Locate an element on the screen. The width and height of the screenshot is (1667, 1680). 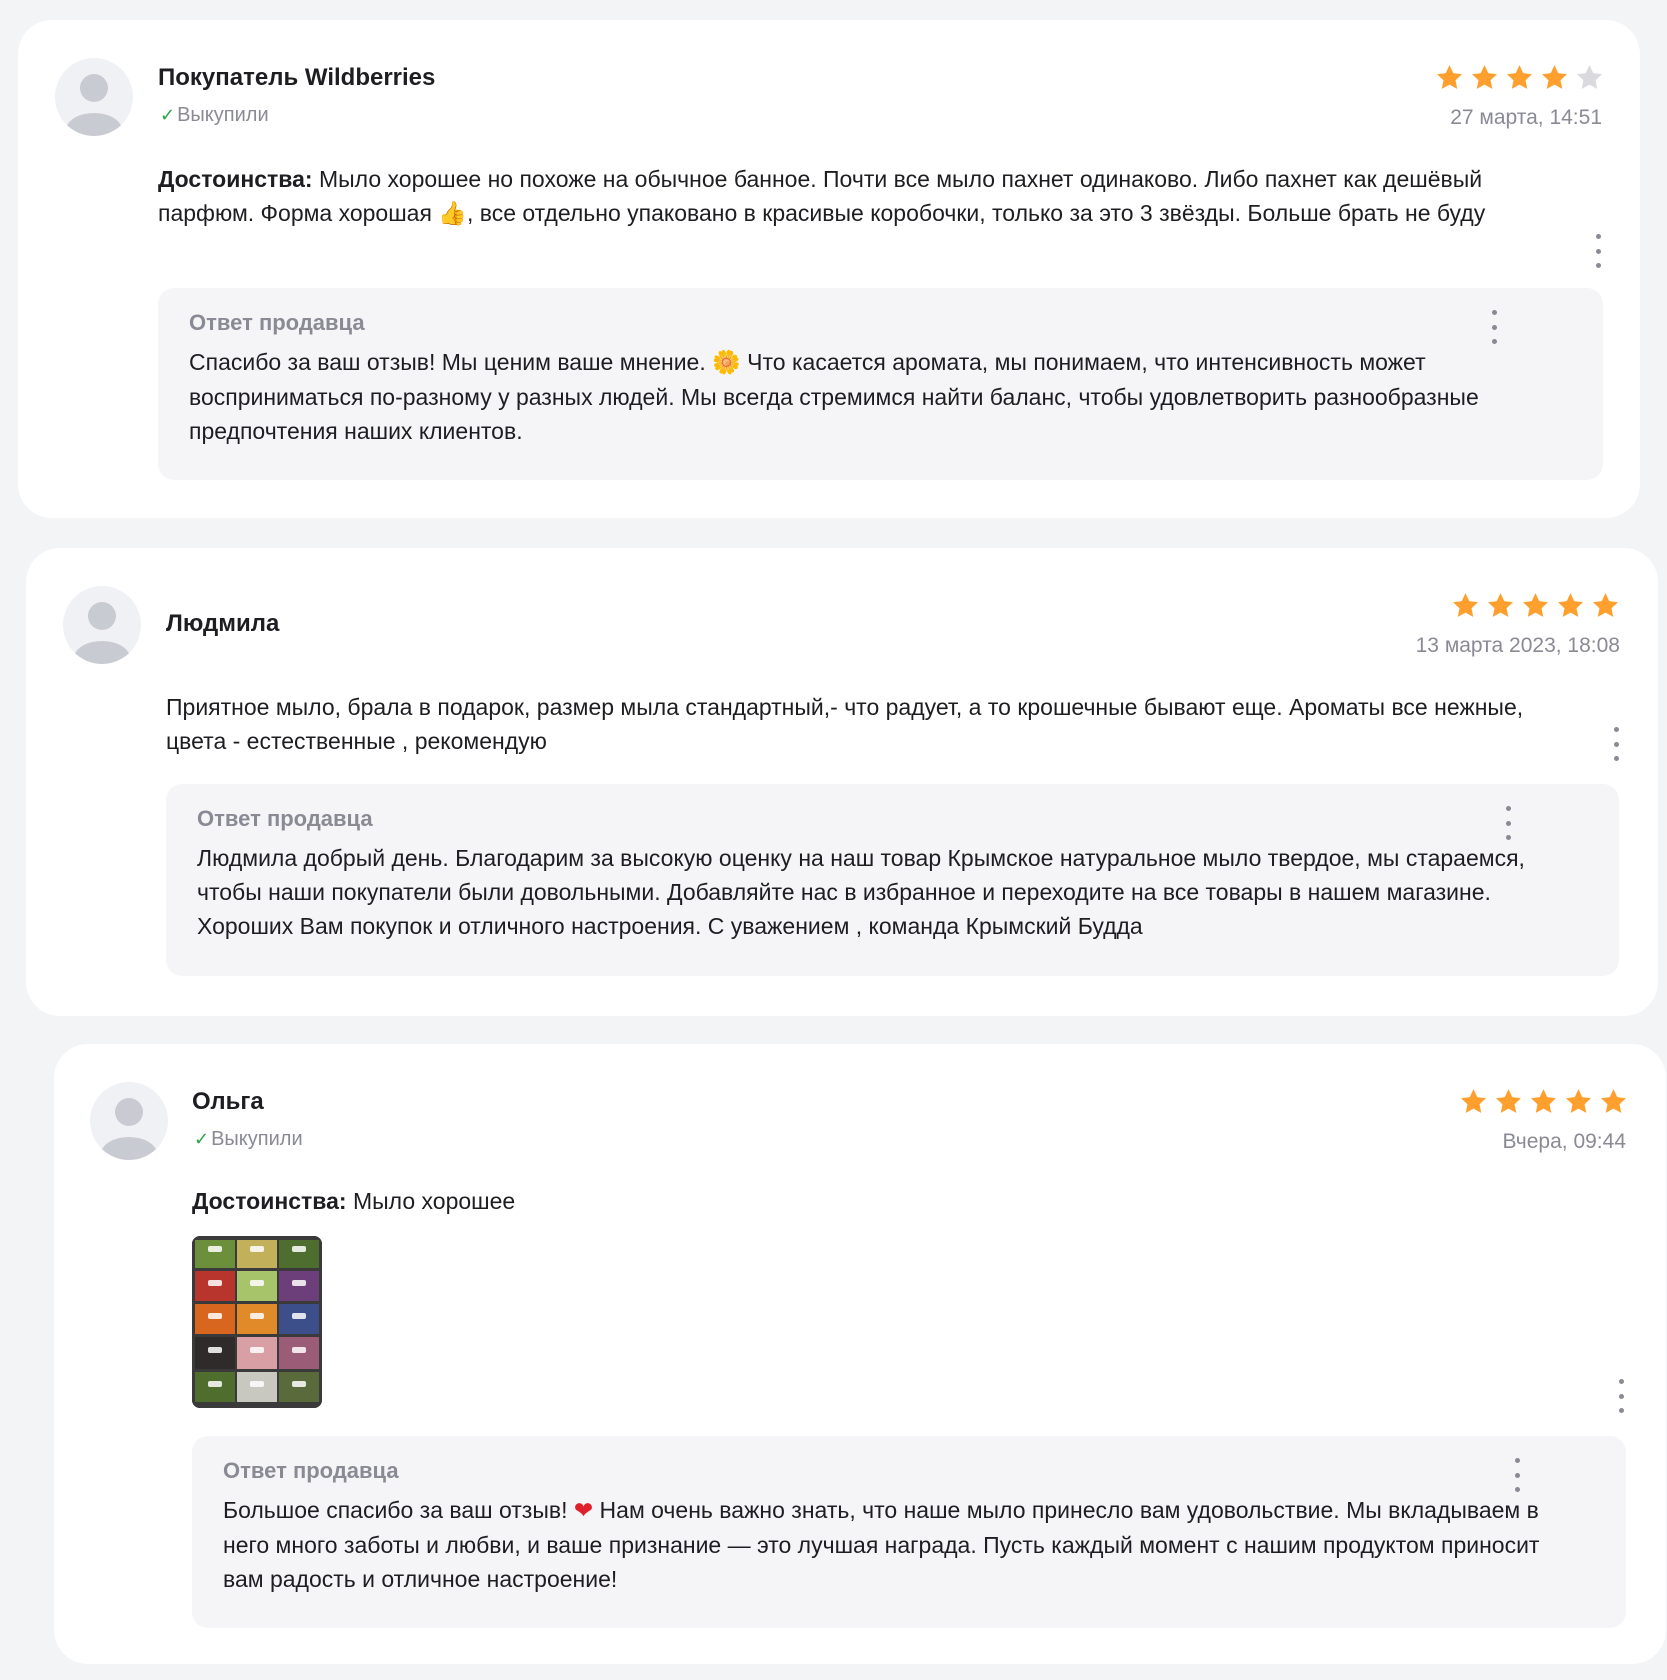
review-photo is located at coordinates (257, 1322).